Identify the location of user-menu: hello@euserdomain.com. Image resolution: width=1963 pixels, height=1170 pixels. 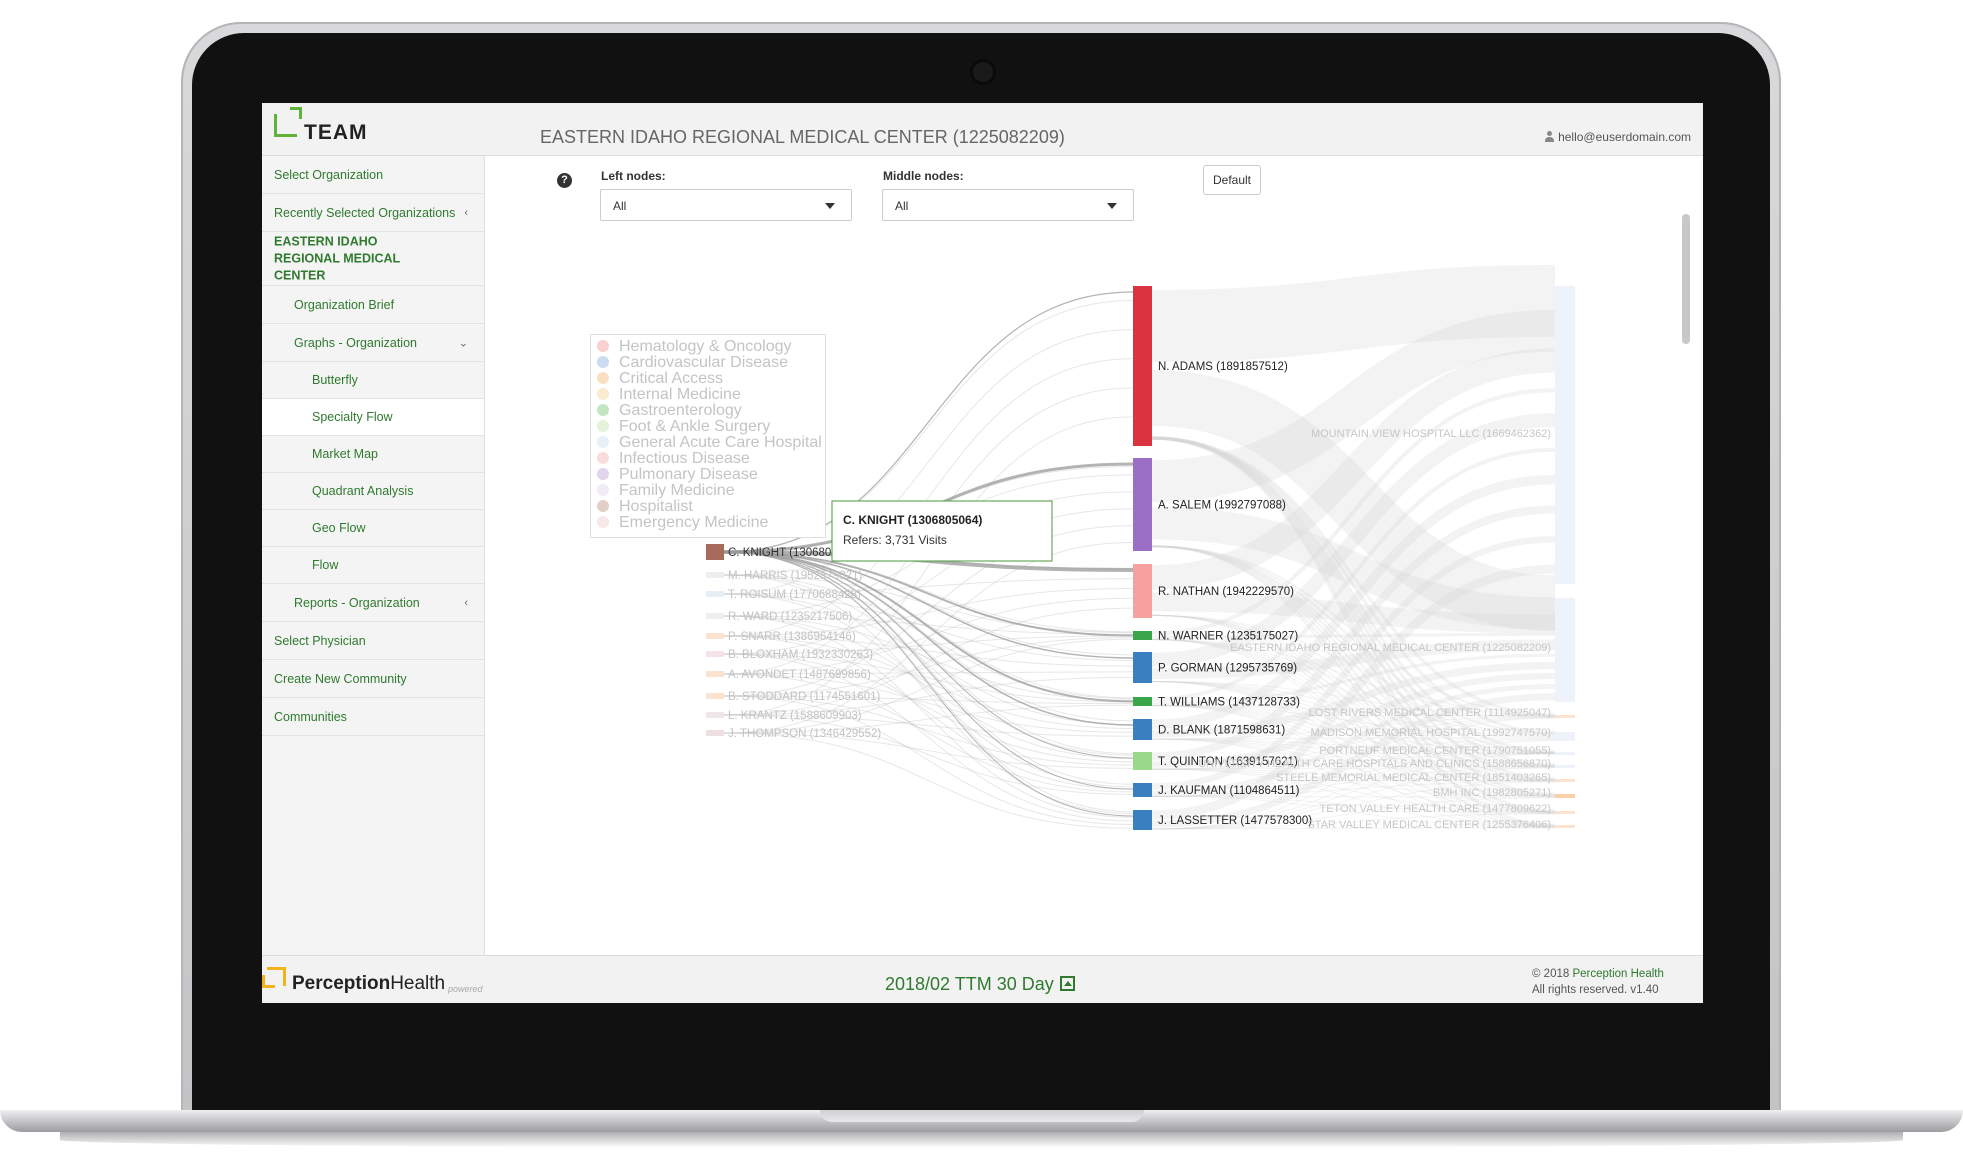
(1618, 137).